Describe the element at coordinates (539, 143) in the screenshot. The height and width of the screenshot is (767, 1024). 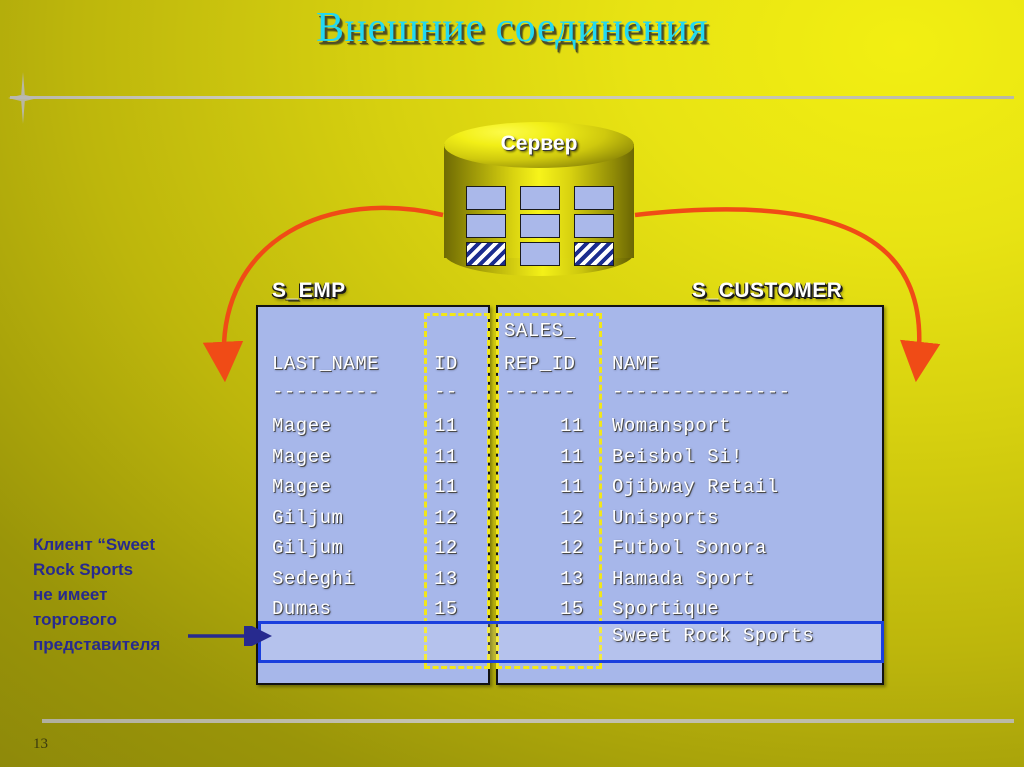
I see `server-label: Сервер` at that location.